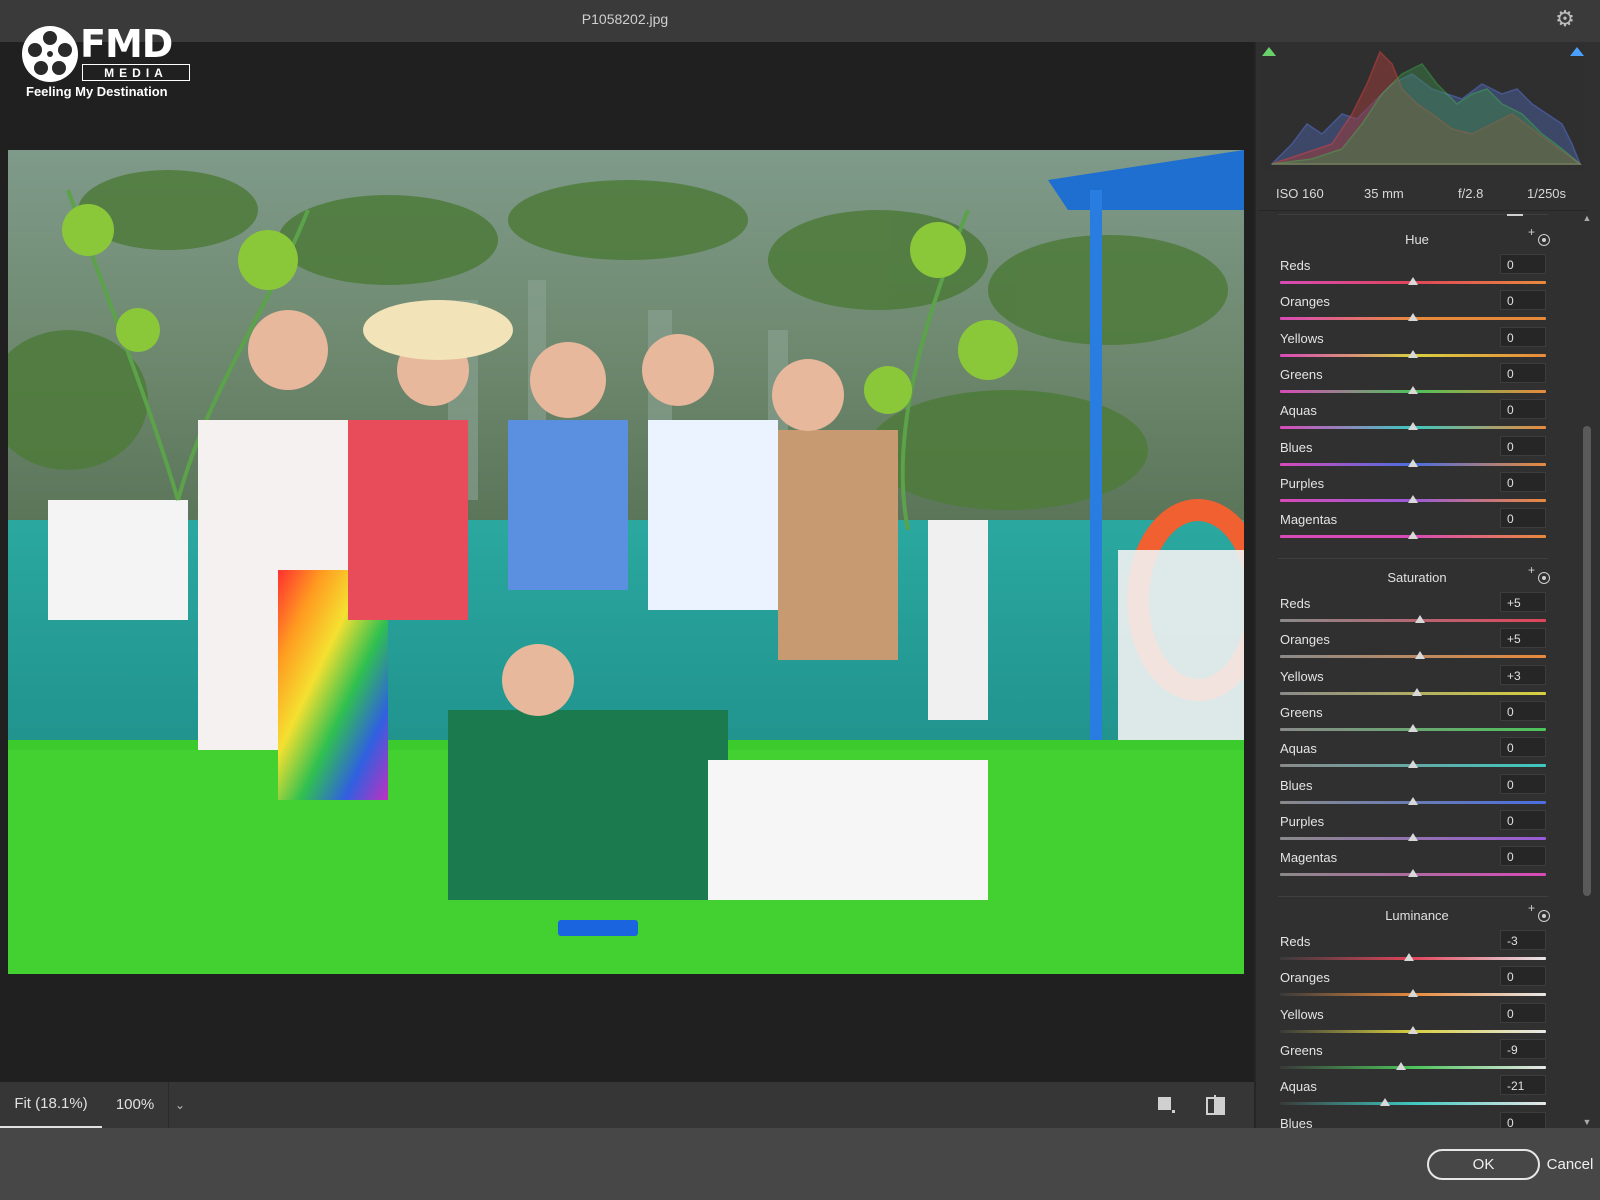  Describe the element at coordinates (1483, 1164) in the screenshot. I see `ok-button: OK` at that location.